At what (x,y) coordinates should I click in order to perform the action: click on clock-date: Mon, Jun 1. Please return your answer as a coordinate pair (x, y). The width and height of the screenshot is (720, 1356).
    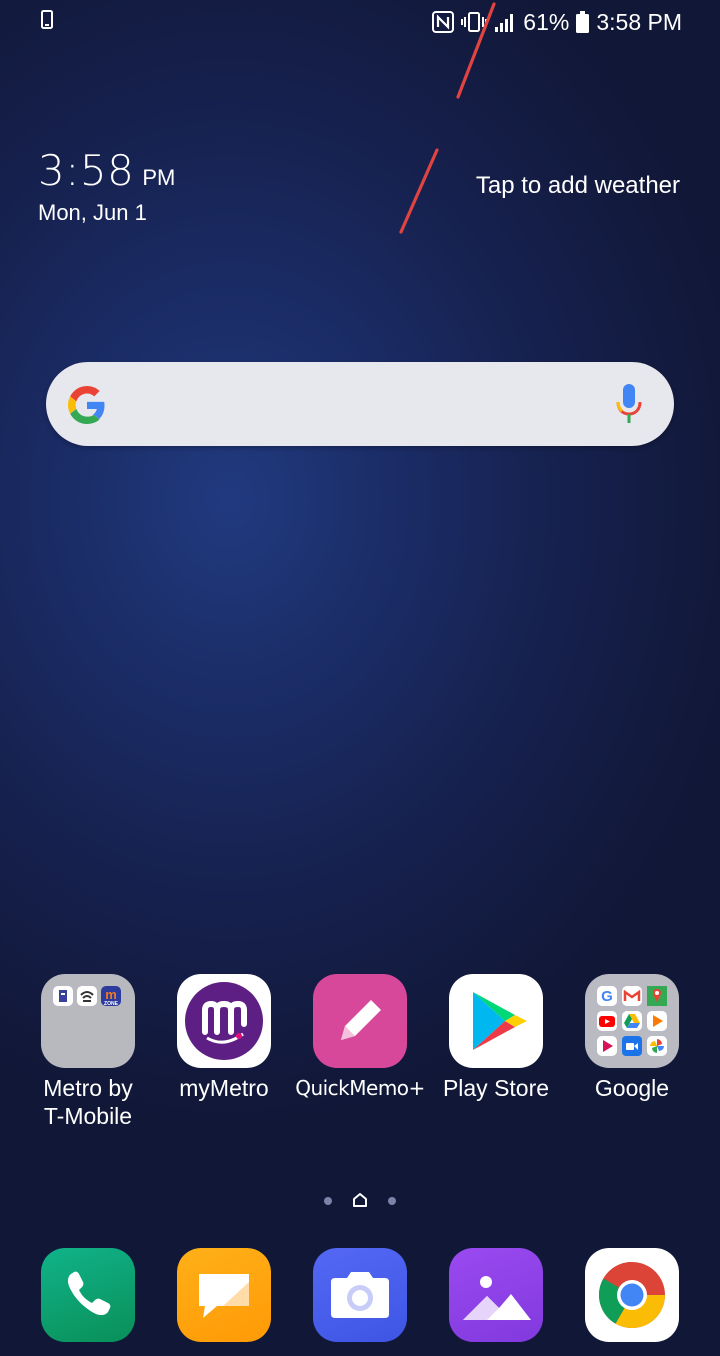
    Looking at the image, I should click on (92, 212).